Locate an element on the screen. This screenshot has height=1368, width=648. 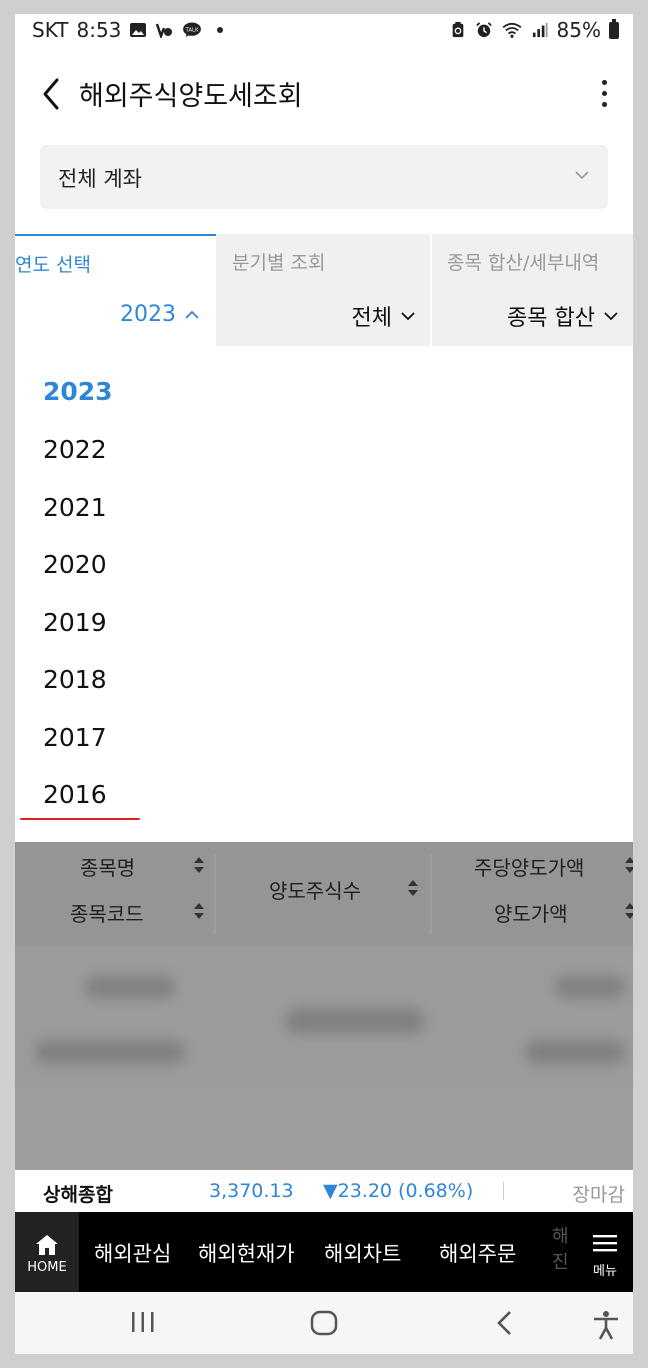
year-option: 2023 is located at coordinates (78, 391).